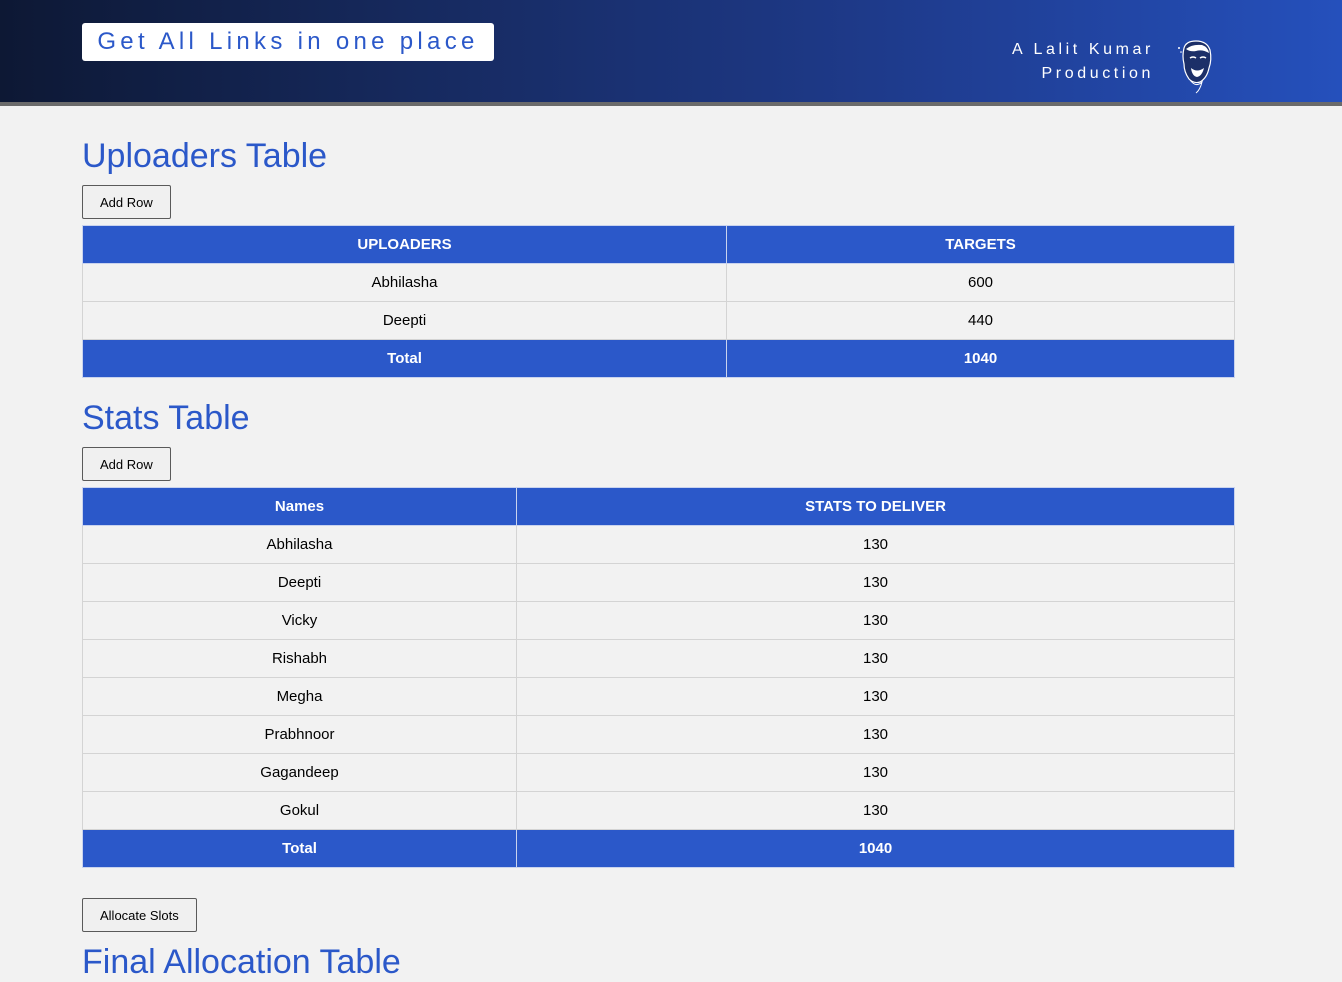 This screenshot has height=982, width=1342. What do you see at coordinates (299, 620) in the screenshot?
I see `stats-name-cell: Vicky` at bounding box center [299, 620].